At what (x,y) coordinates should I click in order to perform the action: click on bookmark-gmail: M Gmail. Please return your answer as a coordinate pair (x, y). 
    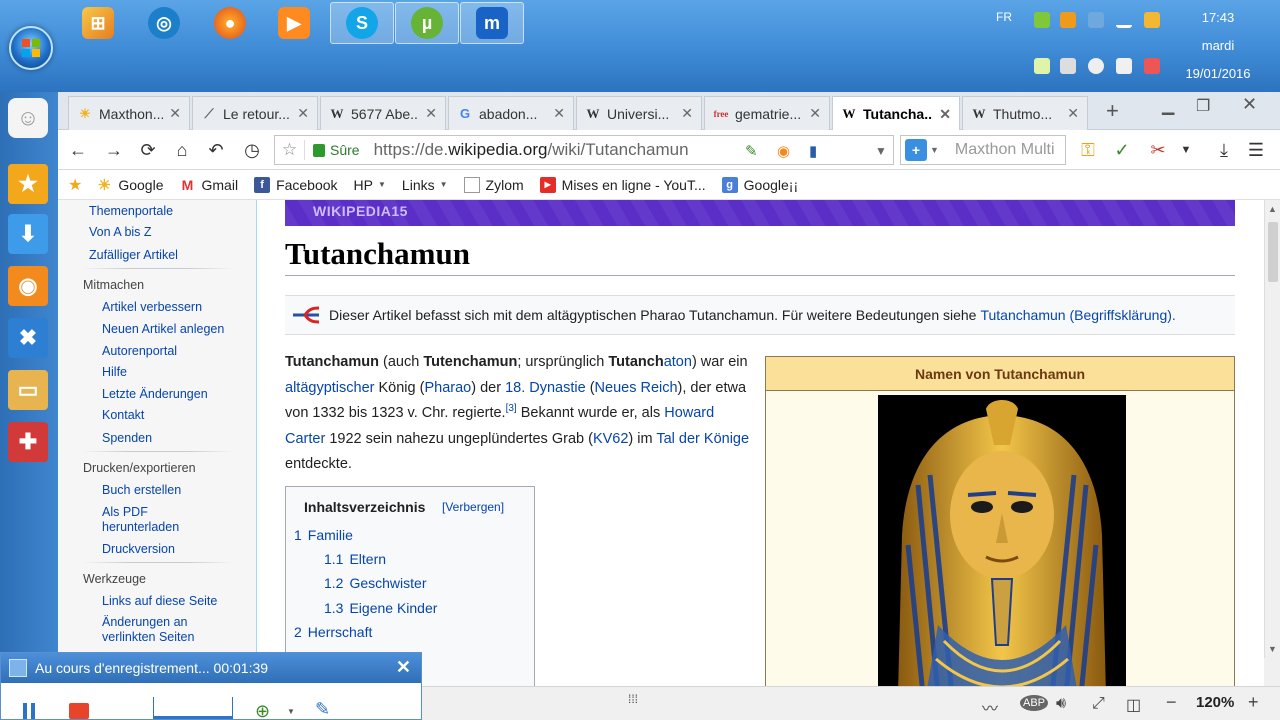
    Looking at the image, I should click on (209, 185).